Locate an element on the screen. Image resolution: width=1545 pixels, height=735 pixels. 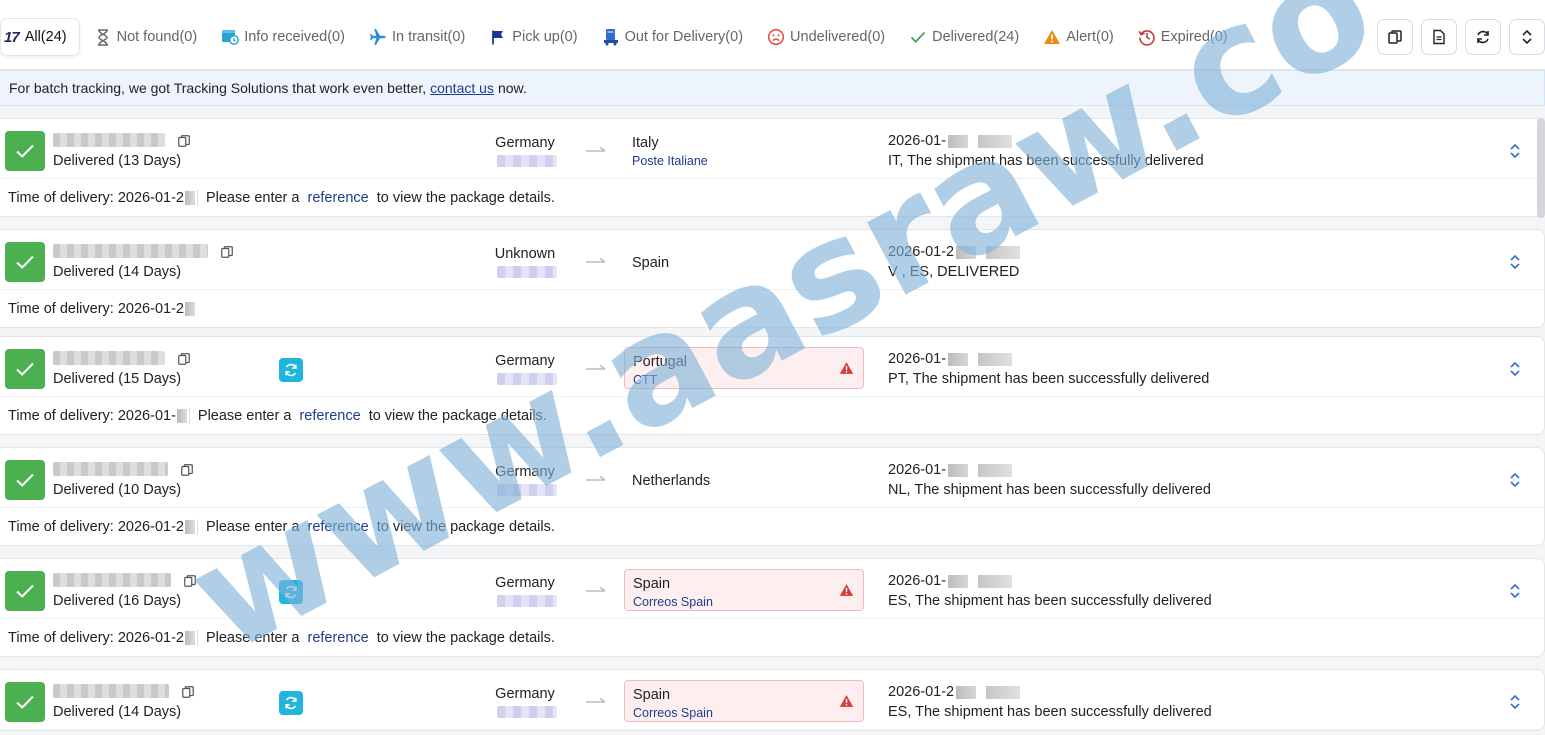
destination-carrier: Poste Italiane is located at coordinates (744, 161).